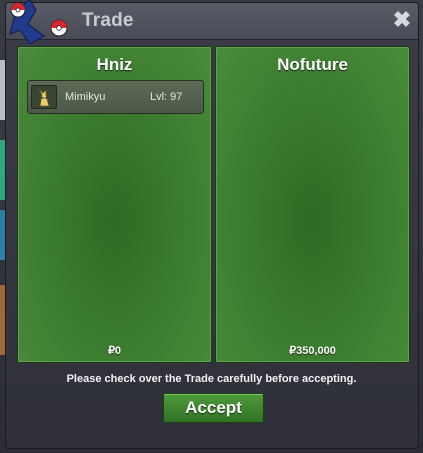 The height and width of the screenshot is (453, 423). I want to click on trade-logo-icon, so click(38, 22).